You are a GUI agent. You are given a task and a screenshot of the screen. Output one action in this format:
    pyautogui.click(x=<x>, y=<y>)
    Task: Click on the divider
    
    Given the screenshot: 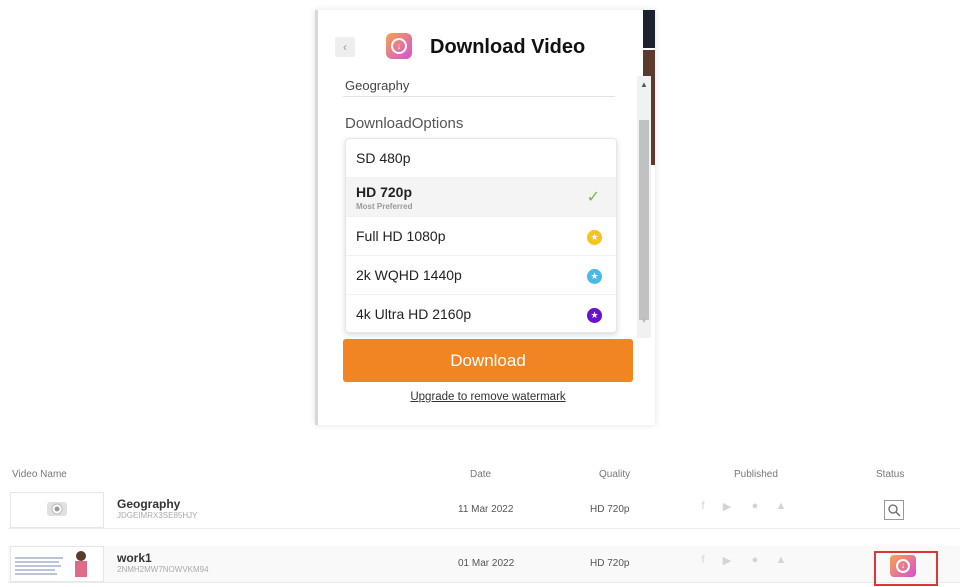 What is the action you would take?
    pyautogui.click(x=479, y=96)
    